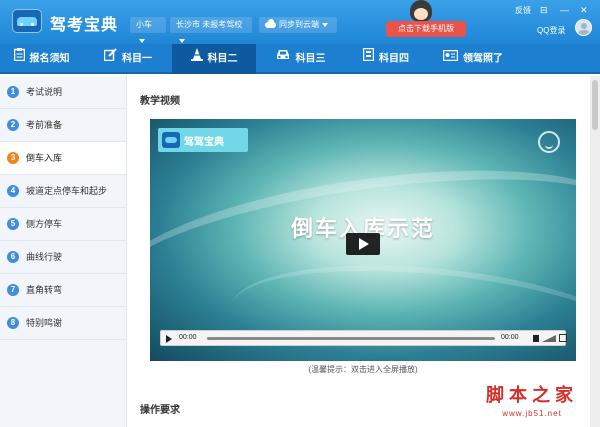 The height and width of the screenshot is (427, 600). I want to click on sidebar-item-exam-instructions: 1 考试说明, so click(63, 92).